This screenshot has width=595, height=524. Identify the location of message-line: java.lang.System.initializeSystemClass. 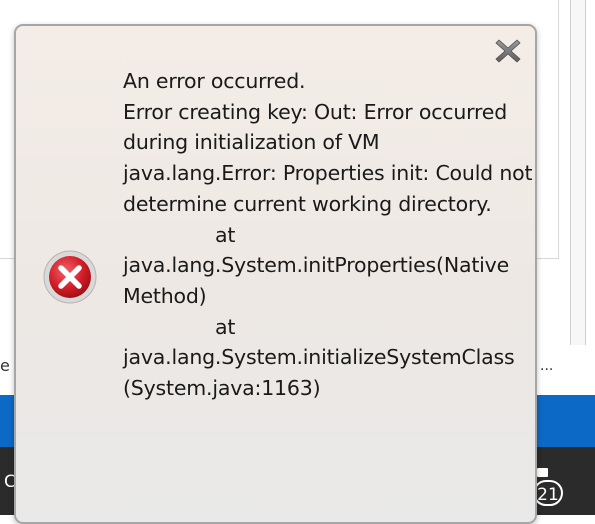
(319, 357).